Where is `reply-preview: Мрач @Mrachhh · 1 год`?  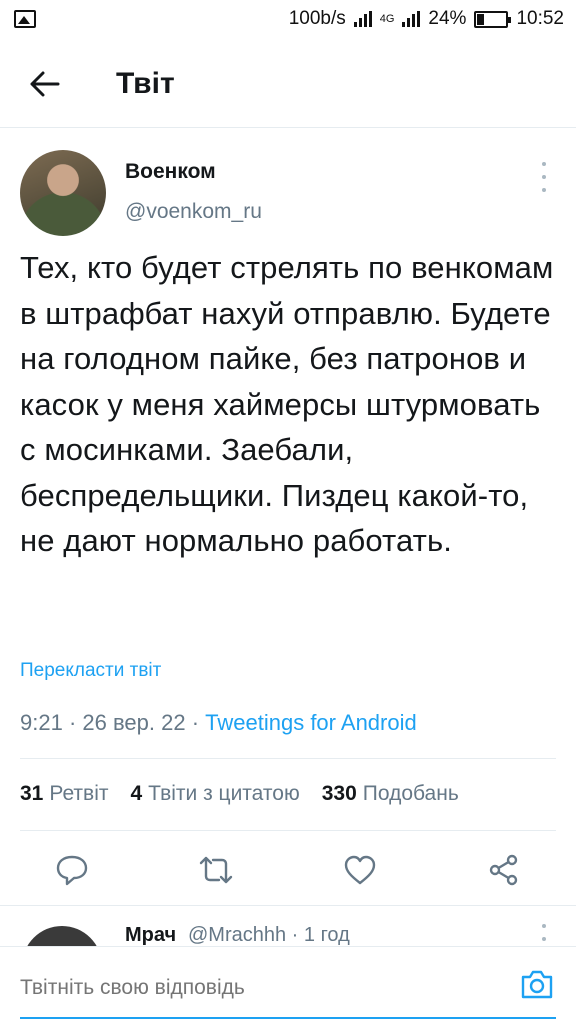
reply-preview: Мрач @Mrachhh · 1 год is located at coordinates (288, 930).